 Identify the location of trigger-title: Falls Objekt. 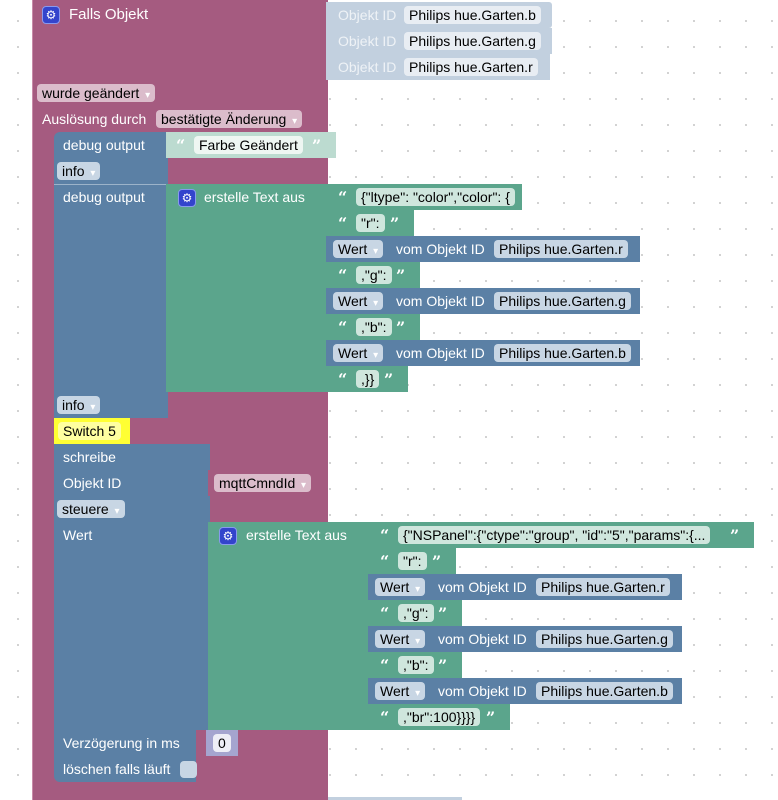
(109, 14).